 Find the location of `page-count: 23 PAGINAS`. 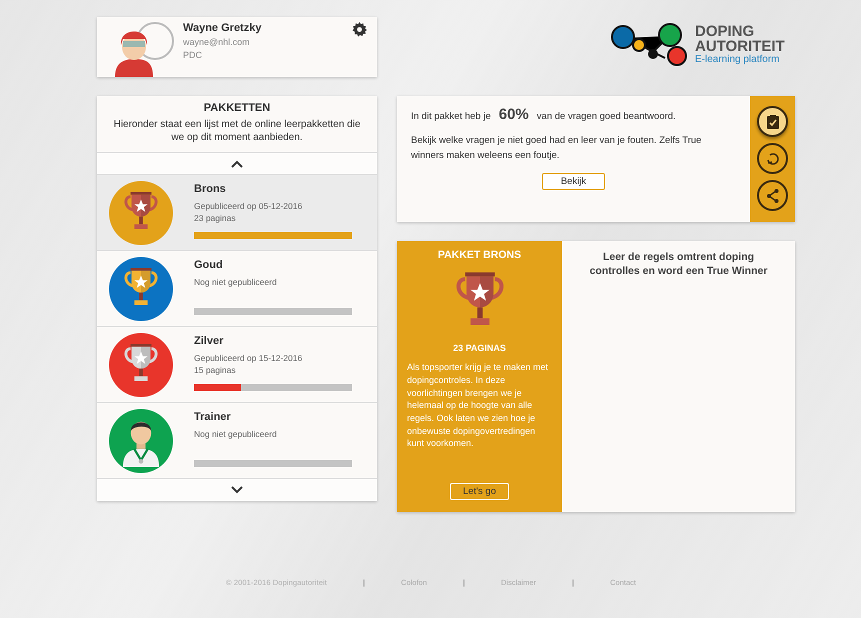

page-count: 23 PAGINAS is located at coordinates (479, 348).